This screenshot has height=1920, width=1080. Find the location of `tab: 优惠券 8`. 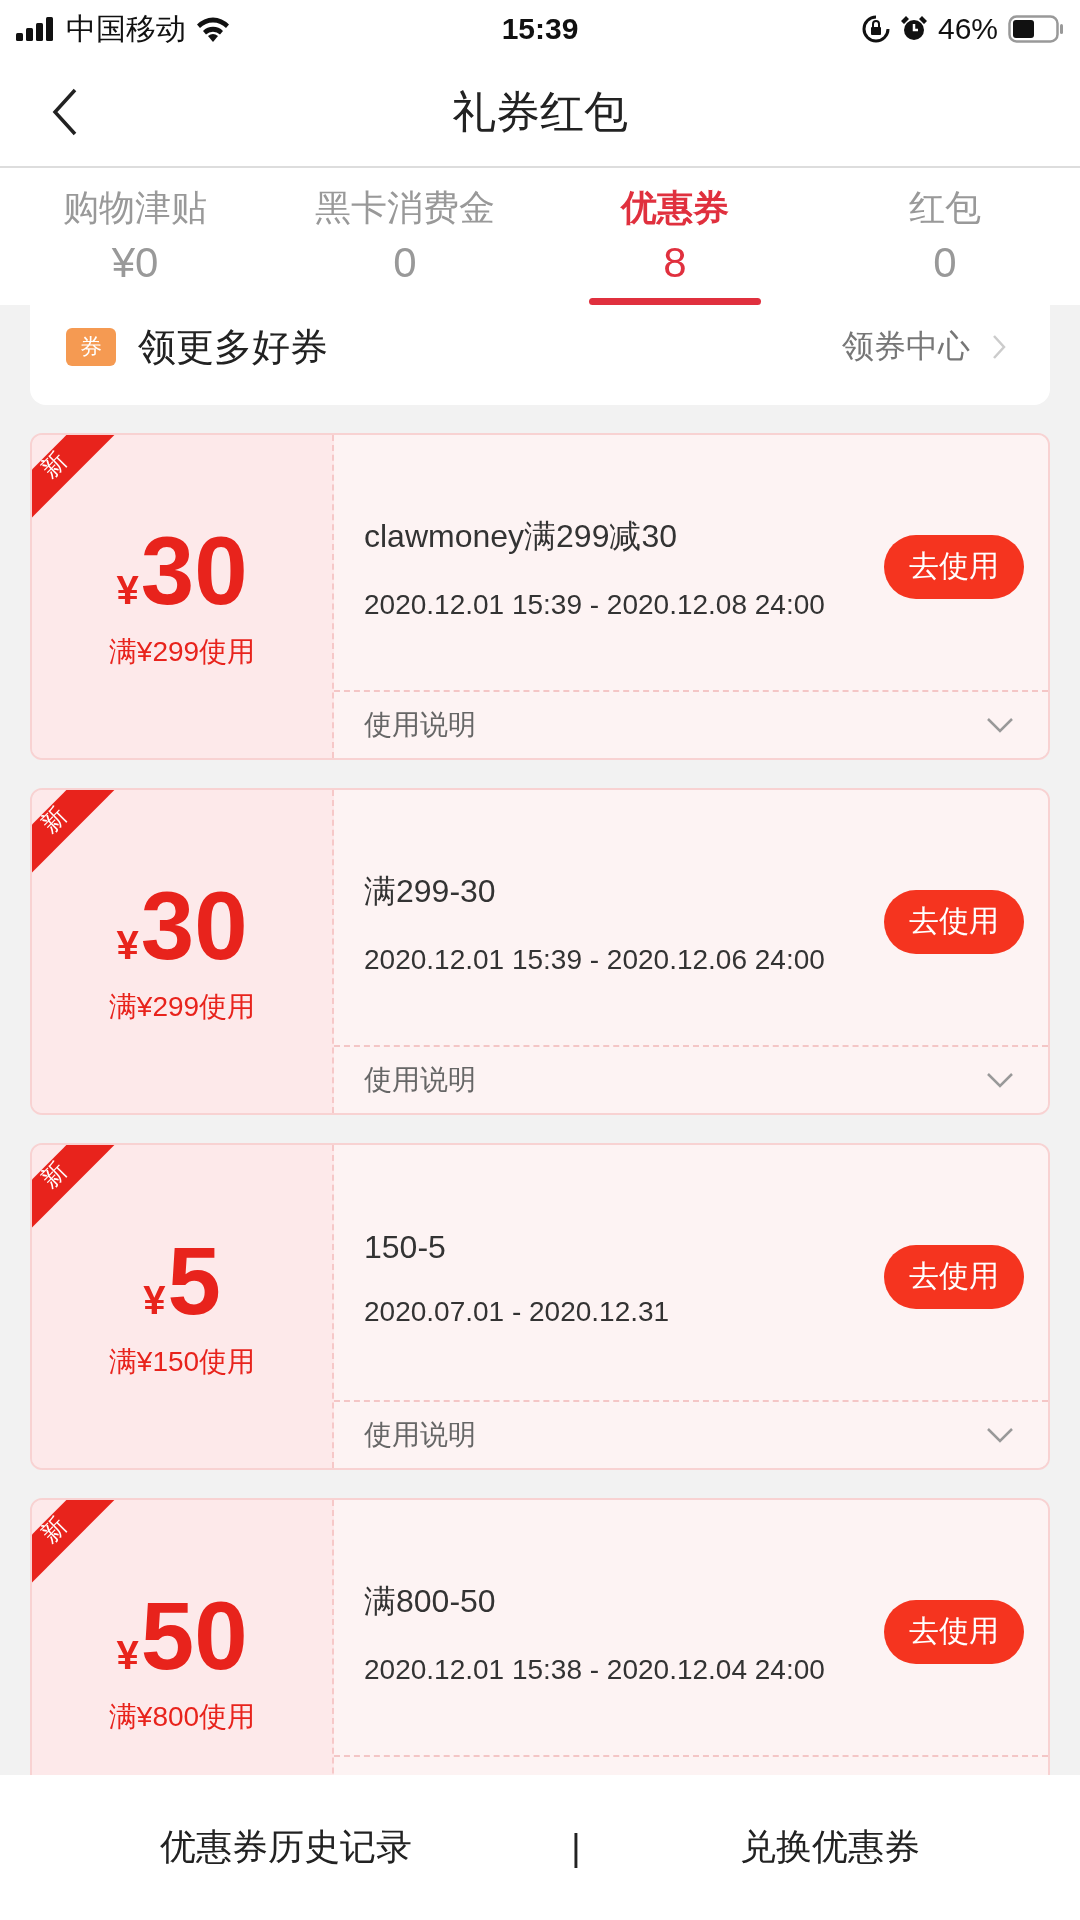

tab: 优惠券 8 is located at coordinates (675, 236).